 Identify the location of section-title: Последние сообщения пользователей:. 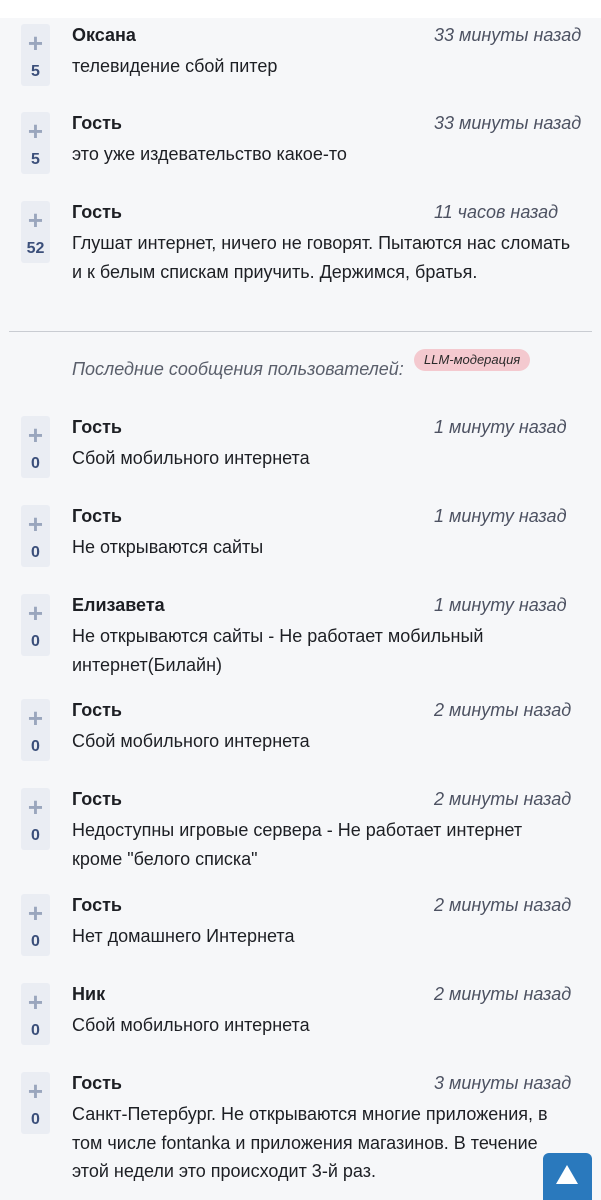
(238, 369).